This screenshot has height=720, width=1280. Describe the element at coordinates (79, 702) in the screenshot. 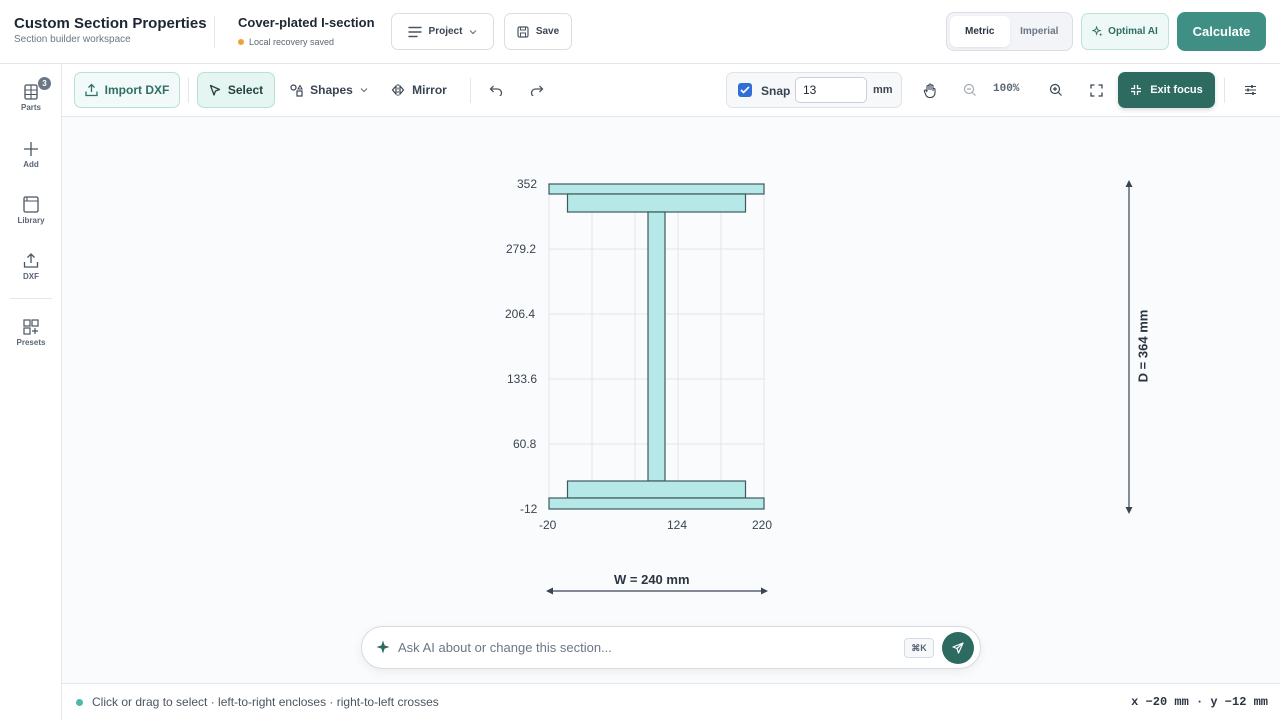

I see `status-indicator-icon` at that location.